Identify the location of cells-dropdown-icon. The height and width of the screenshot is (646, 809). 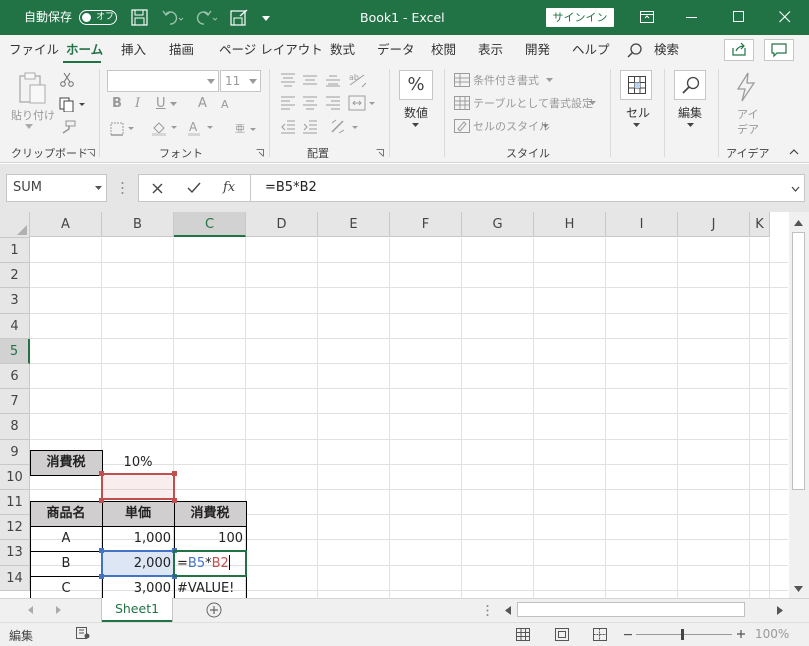
(636, 125).